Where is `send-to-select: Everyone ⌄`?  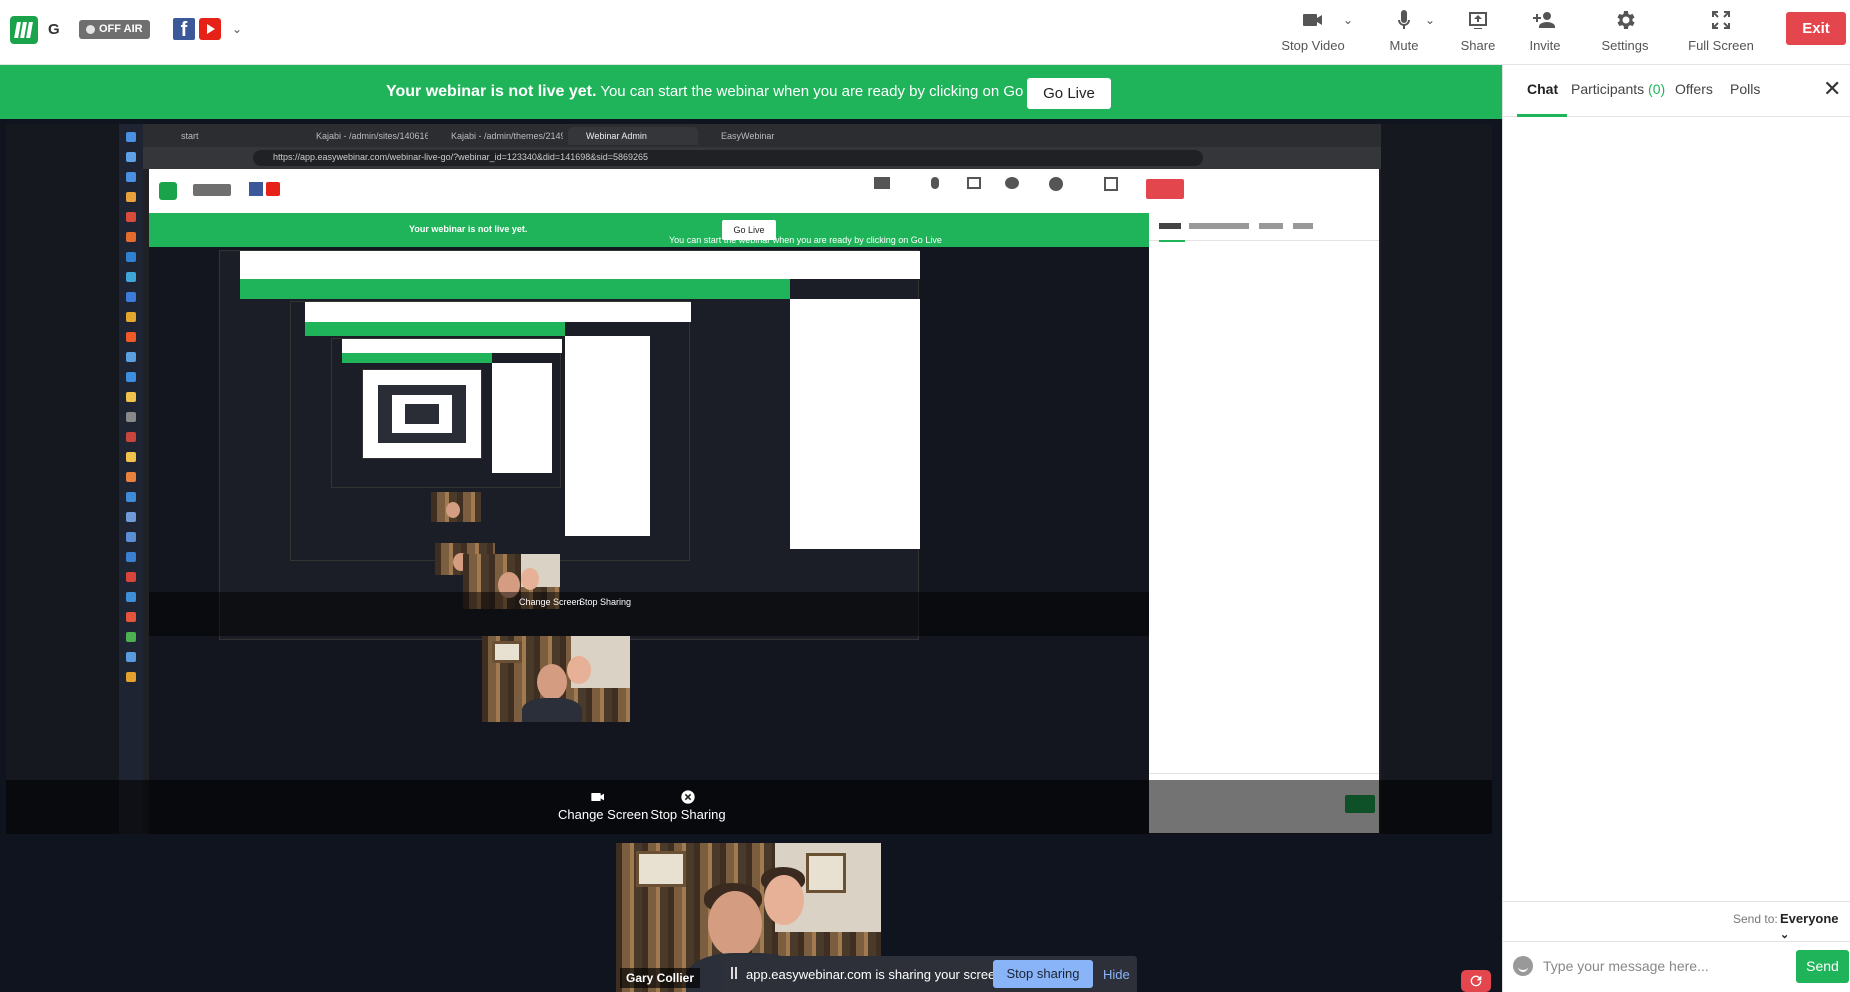
send-to-select: Everyone ⌄ is located at coordinates (1815, 926).